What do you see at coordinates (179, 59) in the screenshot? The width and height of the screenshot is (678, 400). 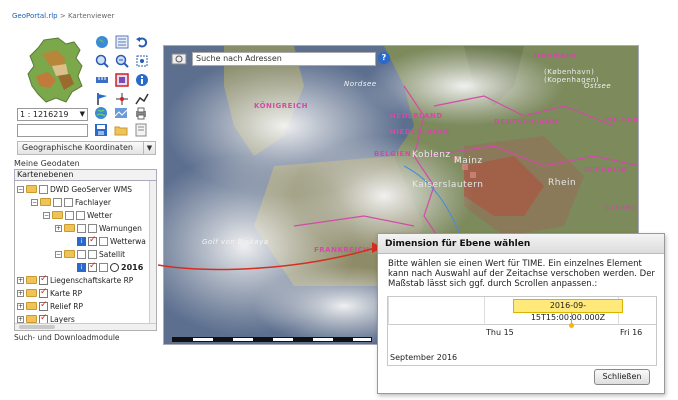 I see `map-tools-icon` at bounding box center [179, 59].